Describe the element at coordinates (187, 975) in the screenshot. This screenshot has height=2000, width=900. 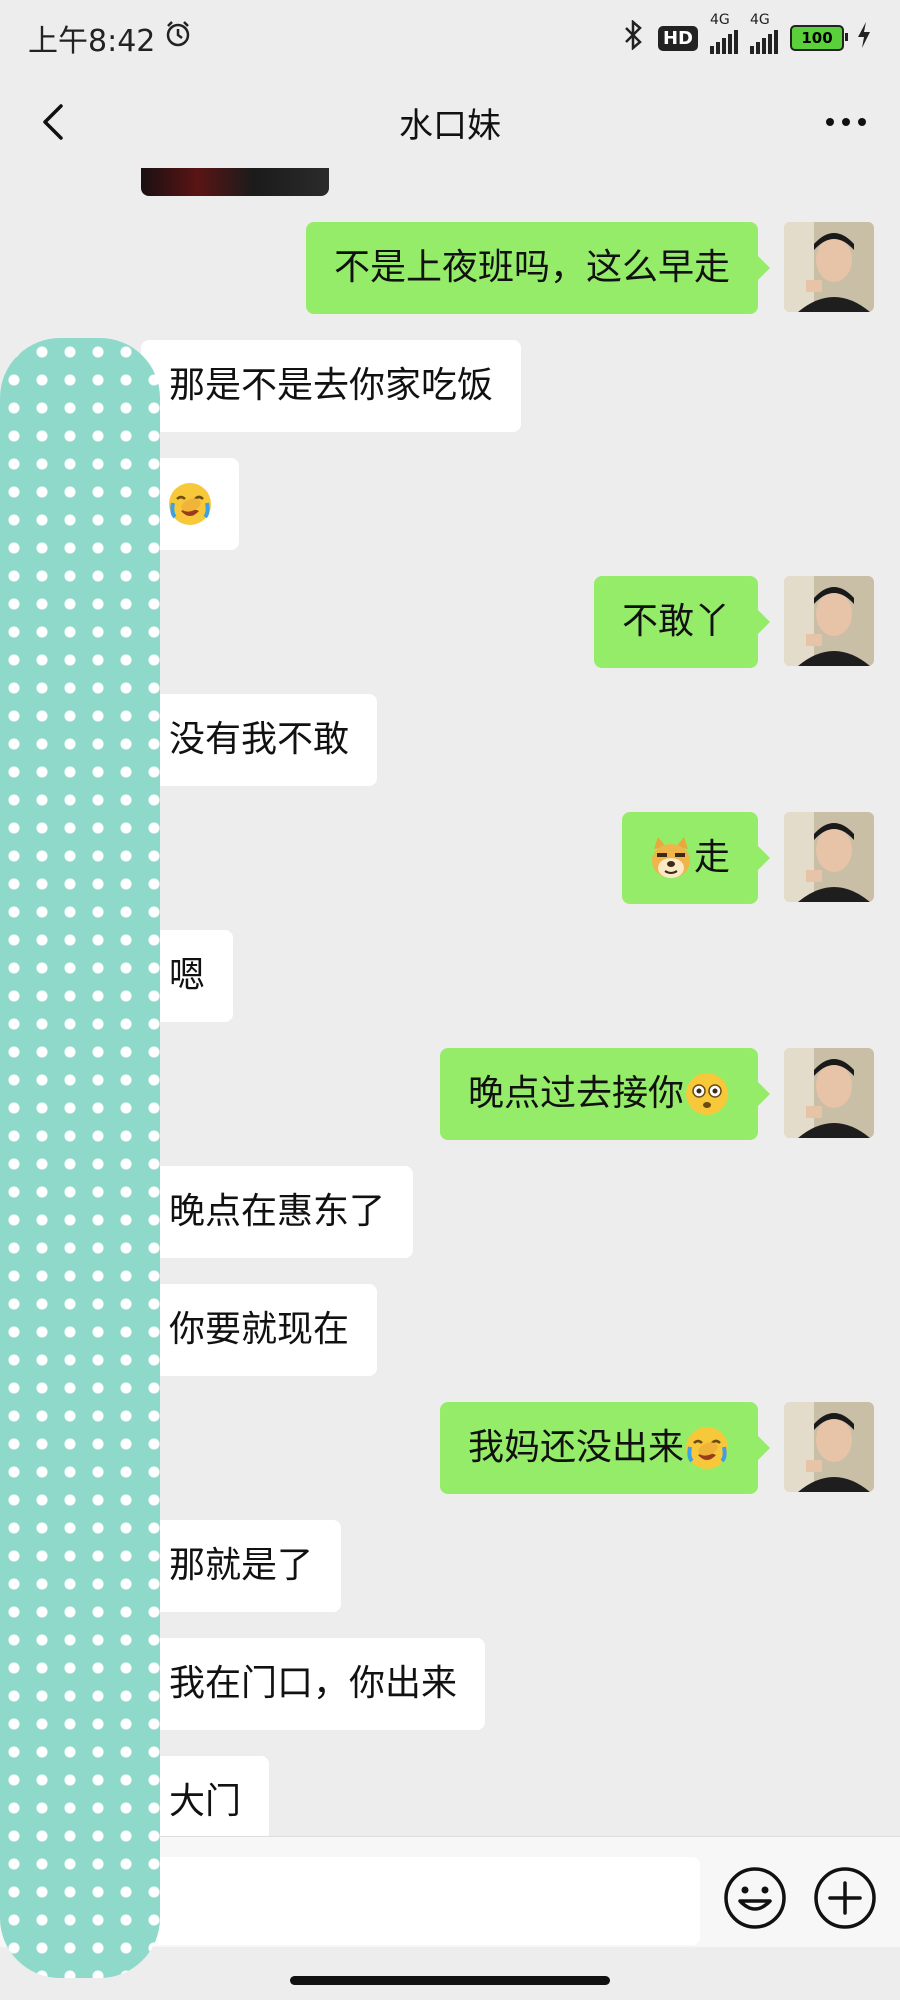
I see `message-text: 嗯` at that location.